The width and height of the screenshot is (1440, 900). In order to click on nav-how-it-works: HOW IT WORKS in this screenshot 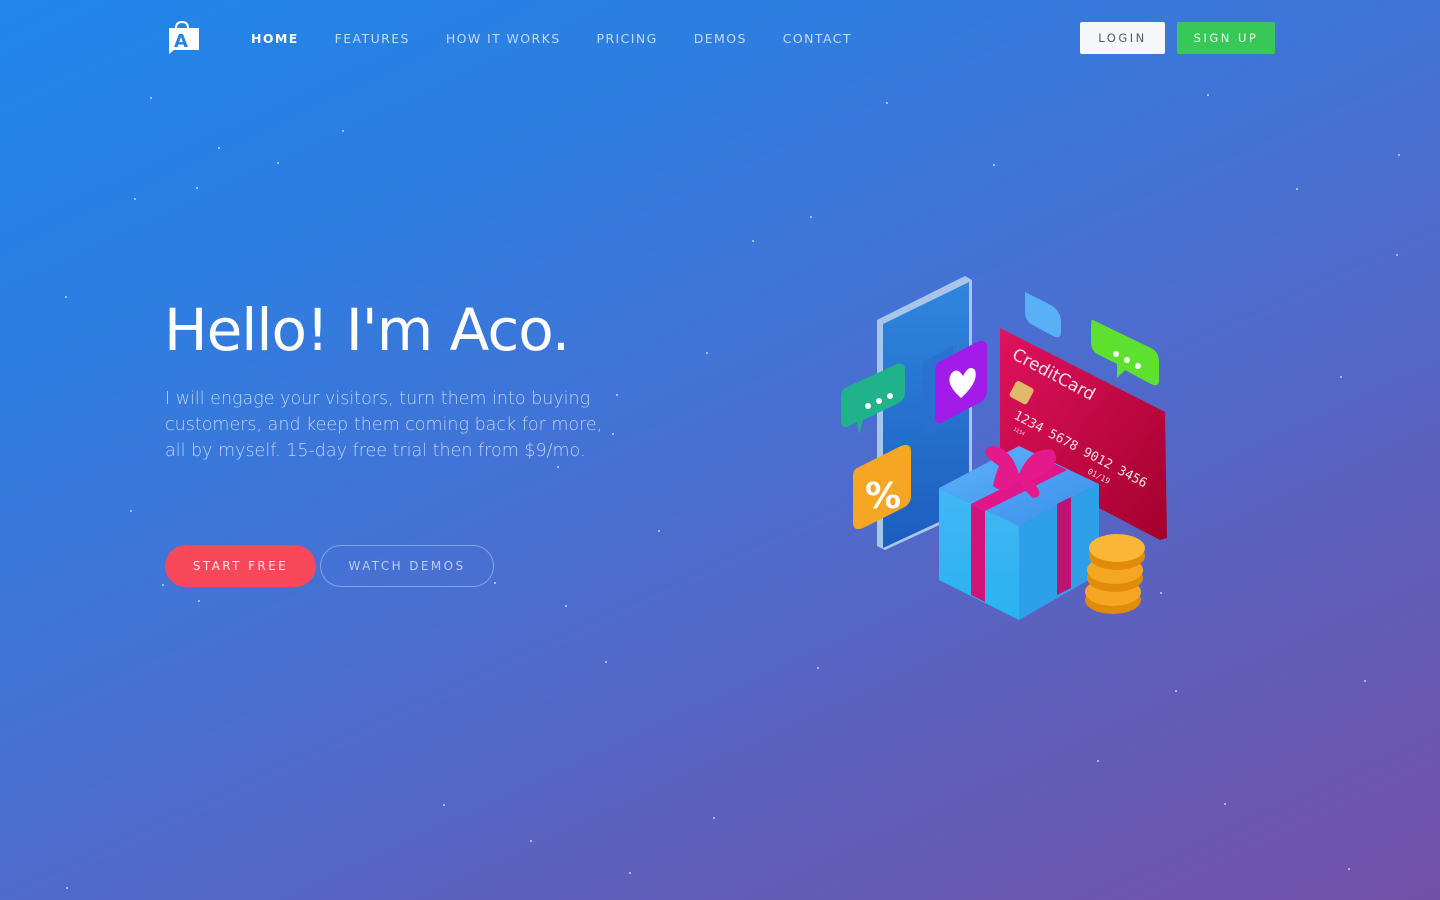, I will do `click(503, 38)`.